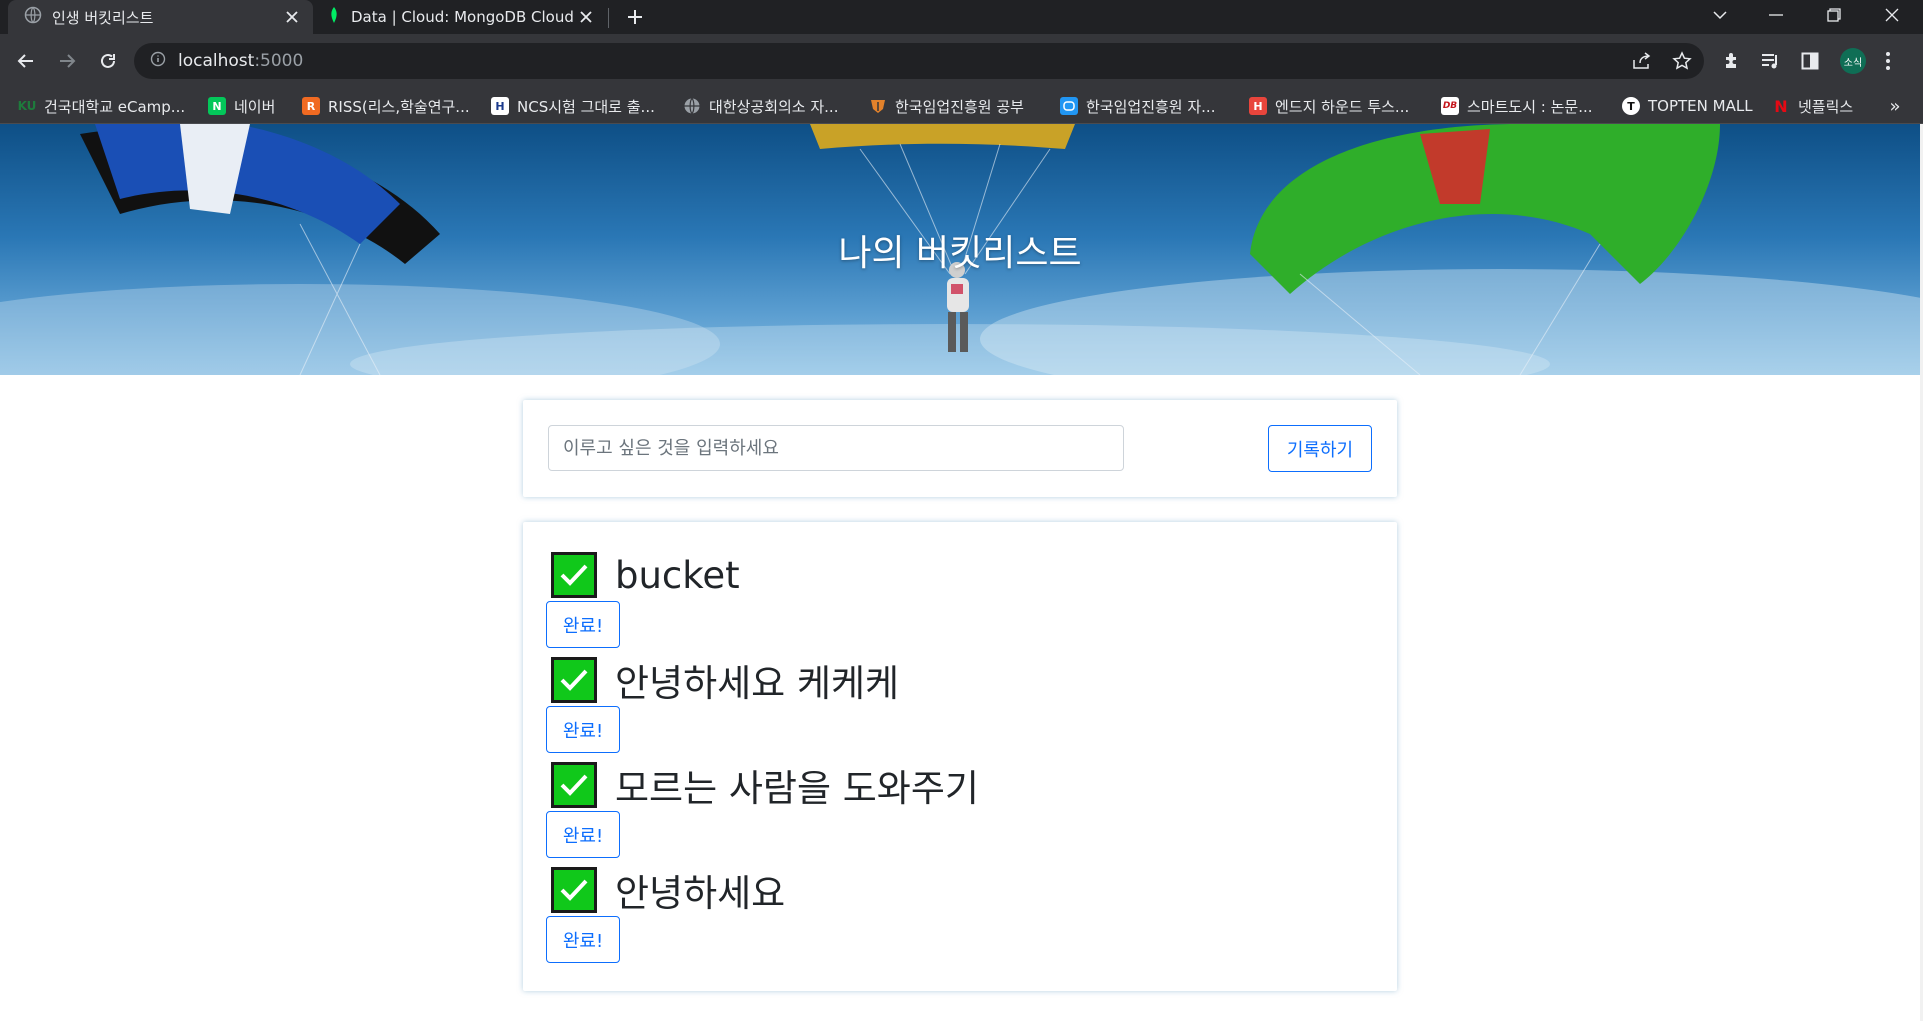  What do you see at coordinates (255, 106) in the screenshot?
I see `bookmark-label: 네이버` at bounding box center [255, 106].